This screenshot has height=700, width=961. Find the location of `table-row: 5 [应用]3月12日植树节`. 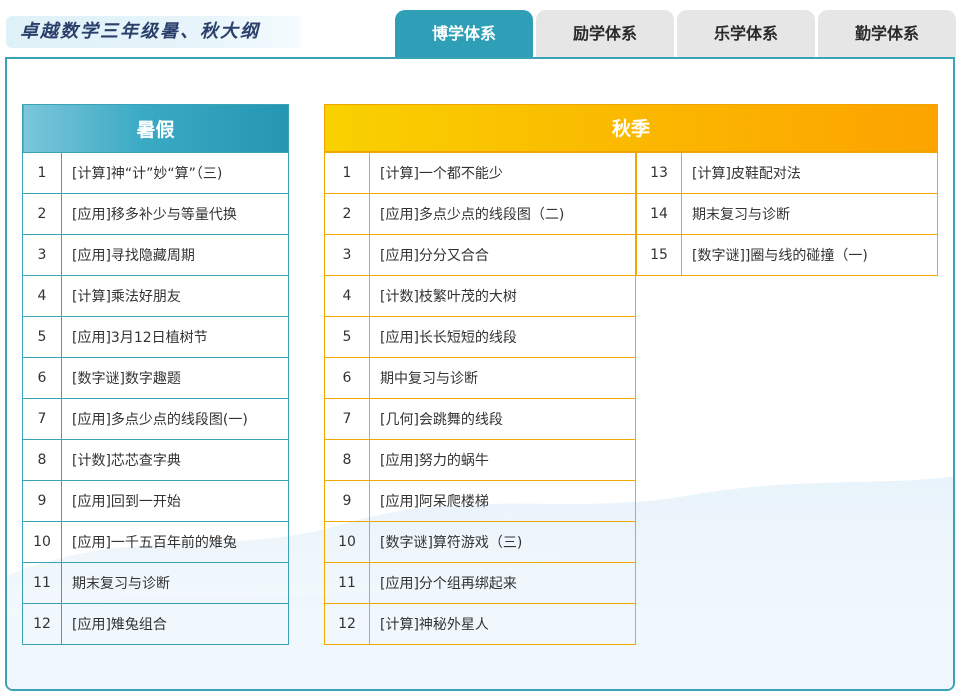

table-row: 5 [应用]3月12日植树节 is located at coordinates (155, 337).